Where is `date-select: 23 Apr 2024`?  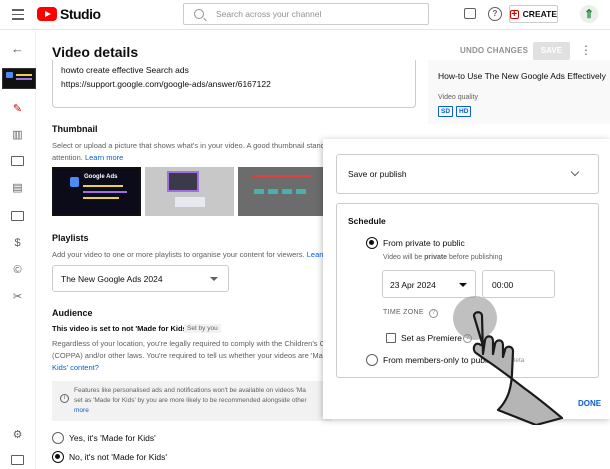 date-select: 23 Apr 2024 is located at coordinates (429, 284).